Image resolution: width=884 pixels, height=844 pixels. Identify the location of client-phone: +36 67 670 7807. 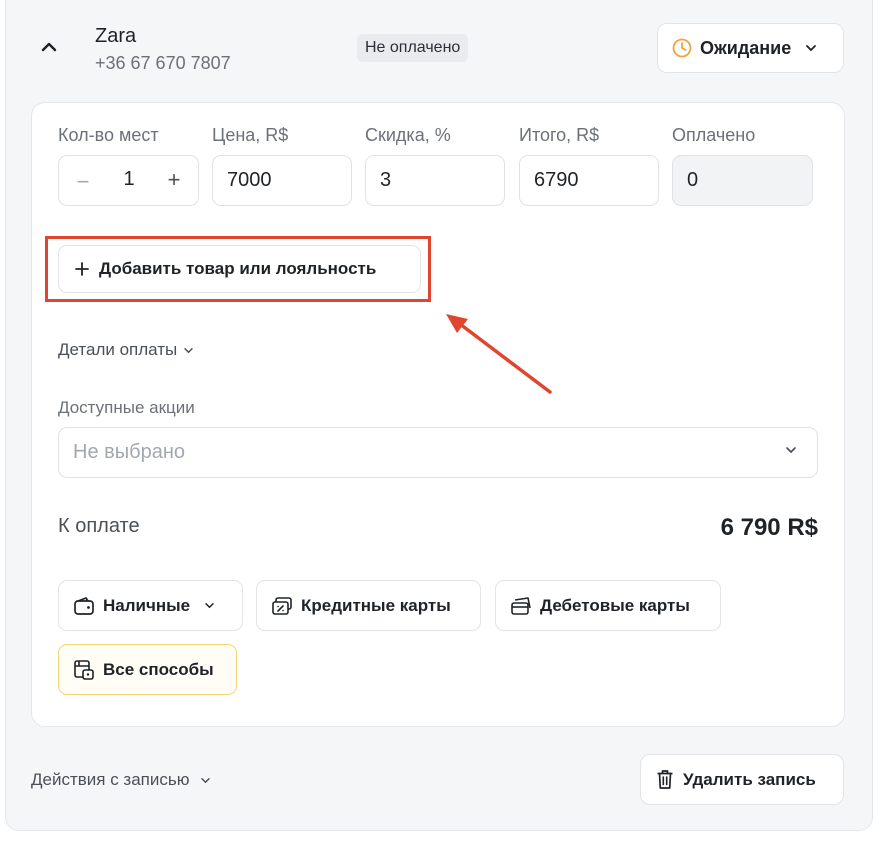
(163, 63).